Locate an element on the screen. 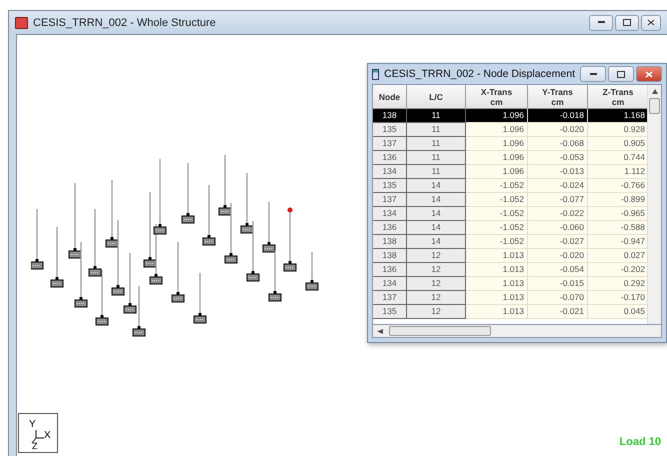 This screenshot has width=667, height=456. table-cell: -0.013 is located at coordinates (558, 172).